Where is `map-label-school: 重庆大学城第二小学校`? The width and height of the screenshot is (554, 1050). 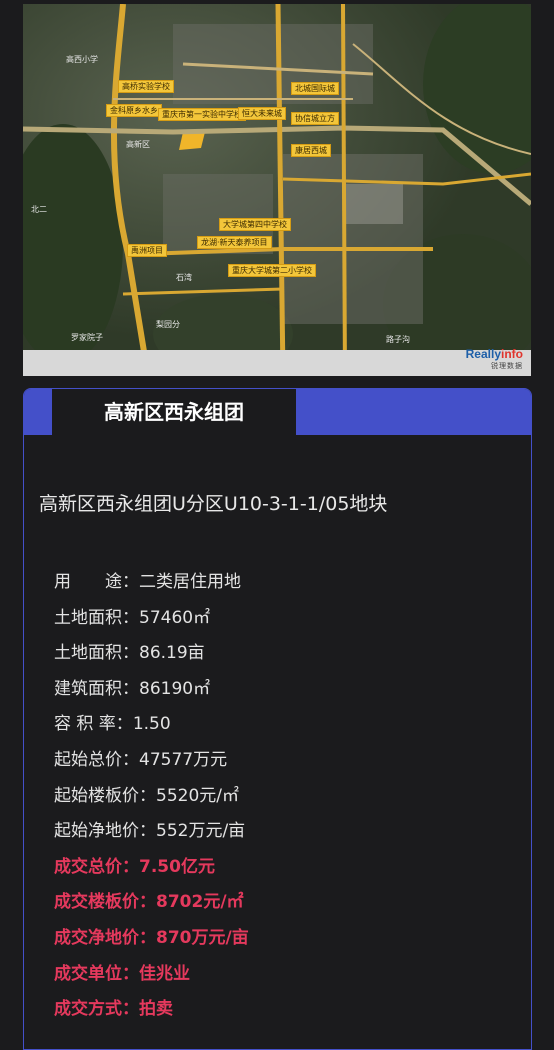 map-label-school: 重庆大学城第二小学校 is located at coordinates (272, 270).